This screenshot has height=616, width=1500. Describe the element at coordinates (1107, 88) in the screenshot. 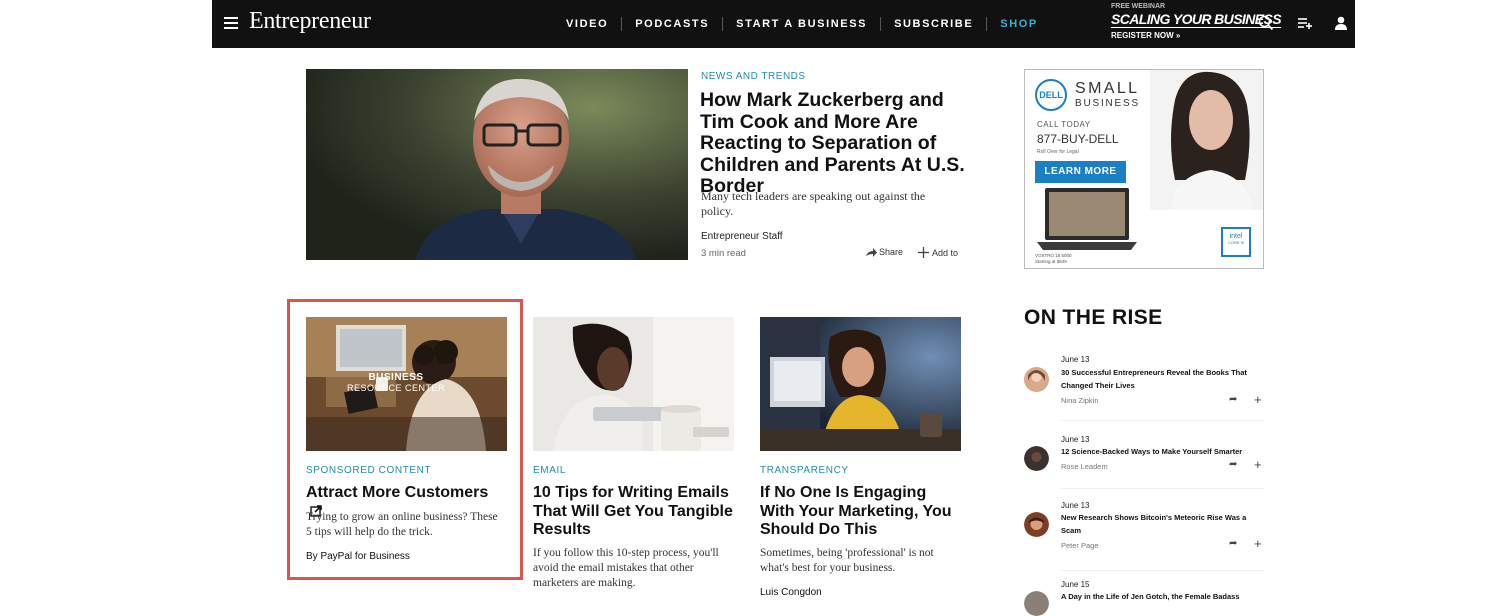

I see `ad-headline: SMALL` at that location.